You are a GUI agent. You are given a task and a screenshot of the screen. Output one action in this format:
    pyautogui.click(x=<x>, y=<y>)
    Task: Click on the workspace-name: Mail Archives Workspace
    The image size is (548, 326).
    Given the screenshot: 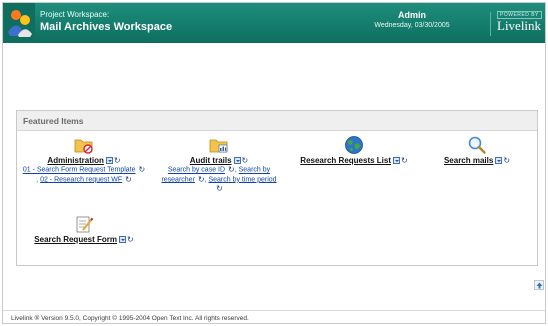 What is the action you would take?
    pyautogui.click(x=106, y=27)
    